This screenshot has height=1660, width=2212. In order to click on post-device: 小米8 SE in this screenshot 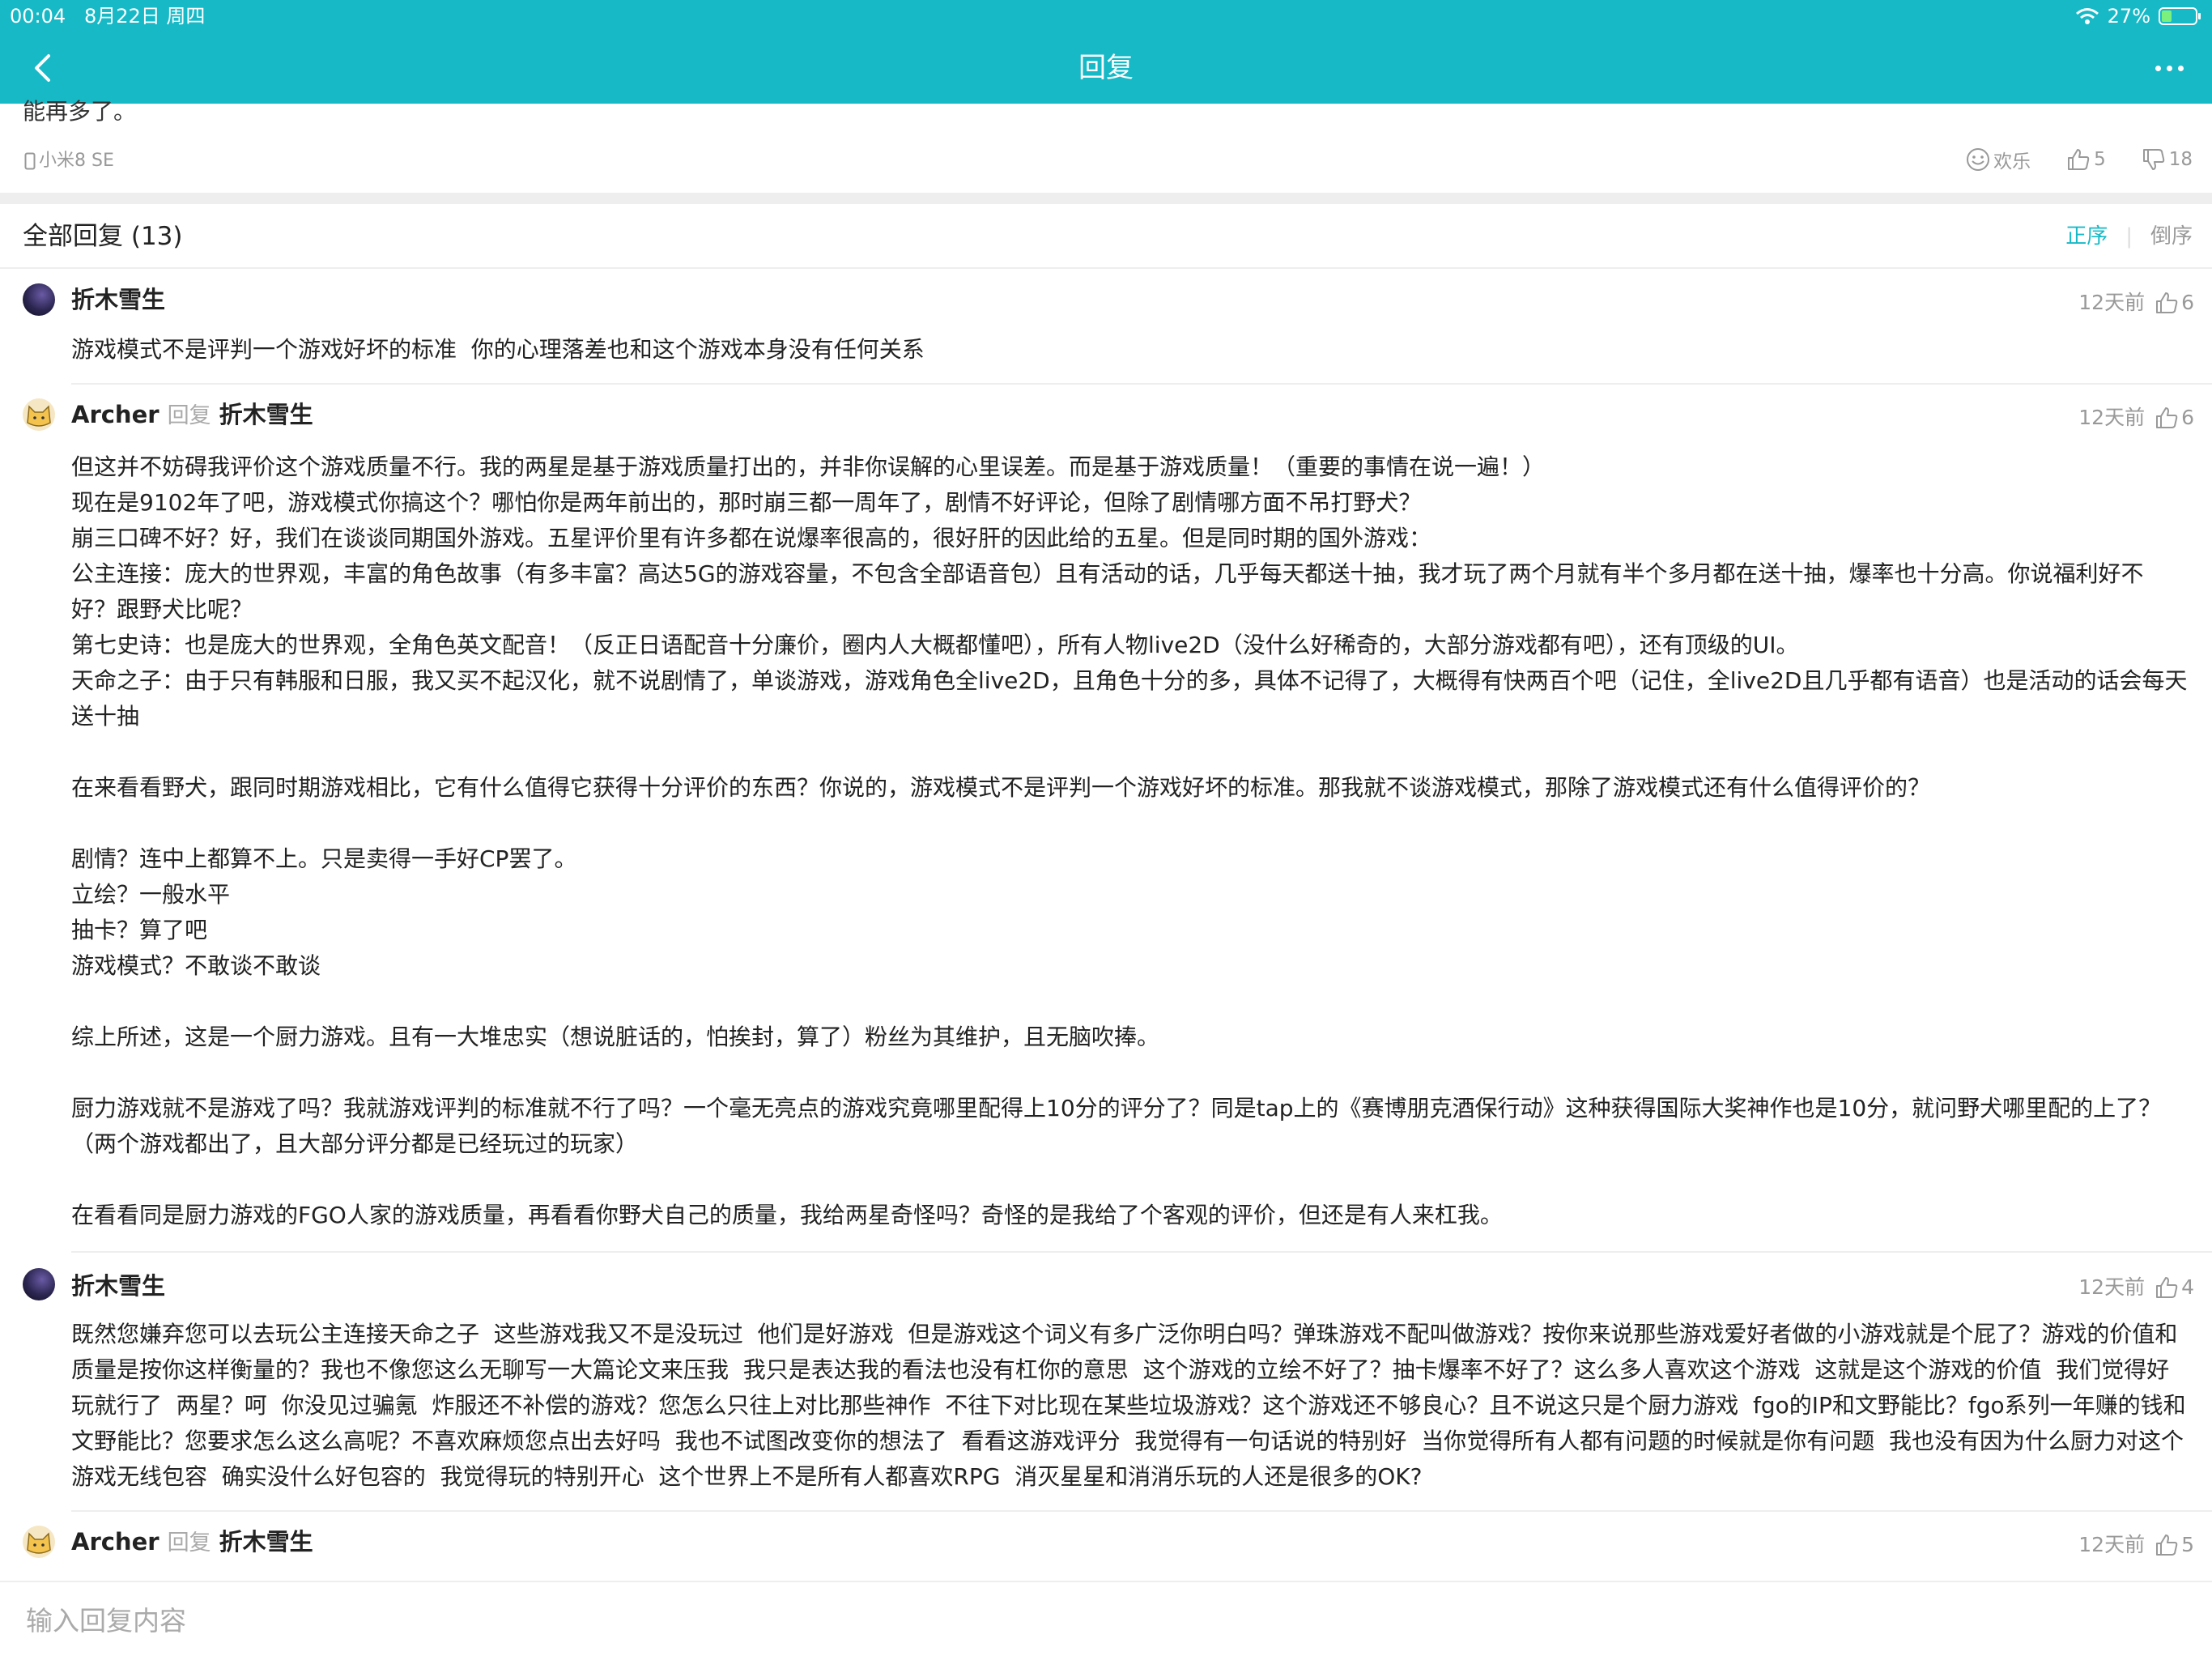, I will do `click(69, 161)`.